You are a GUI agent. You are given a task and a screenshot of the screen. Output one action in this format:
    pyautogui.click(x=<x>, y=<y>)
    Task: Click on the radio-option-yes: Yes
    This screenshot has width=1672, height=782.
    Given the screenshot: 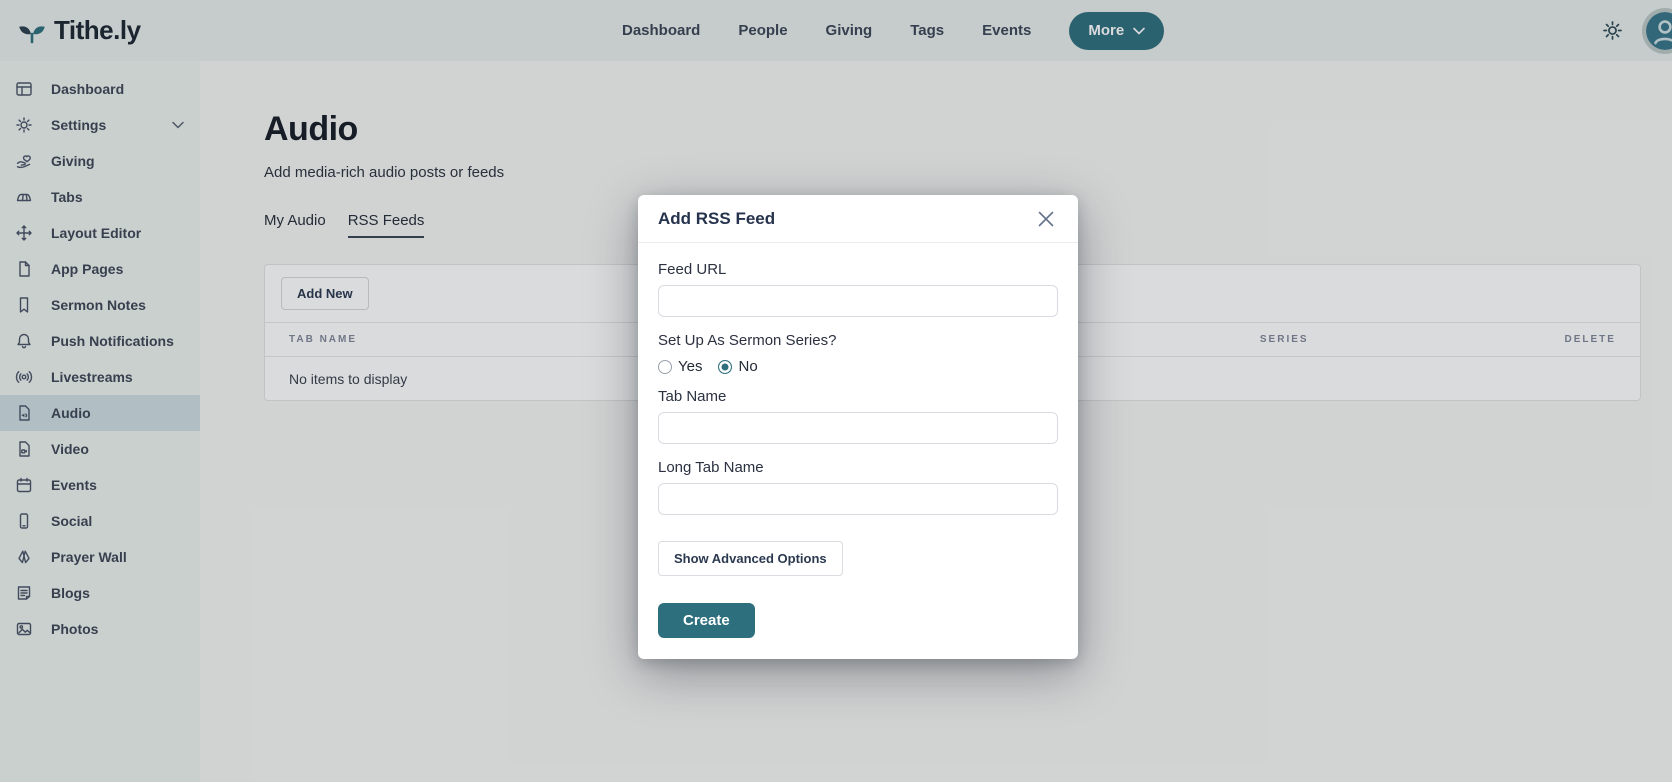 What is the action you would take?
    pyautogui.click(x=680, y=366)
    